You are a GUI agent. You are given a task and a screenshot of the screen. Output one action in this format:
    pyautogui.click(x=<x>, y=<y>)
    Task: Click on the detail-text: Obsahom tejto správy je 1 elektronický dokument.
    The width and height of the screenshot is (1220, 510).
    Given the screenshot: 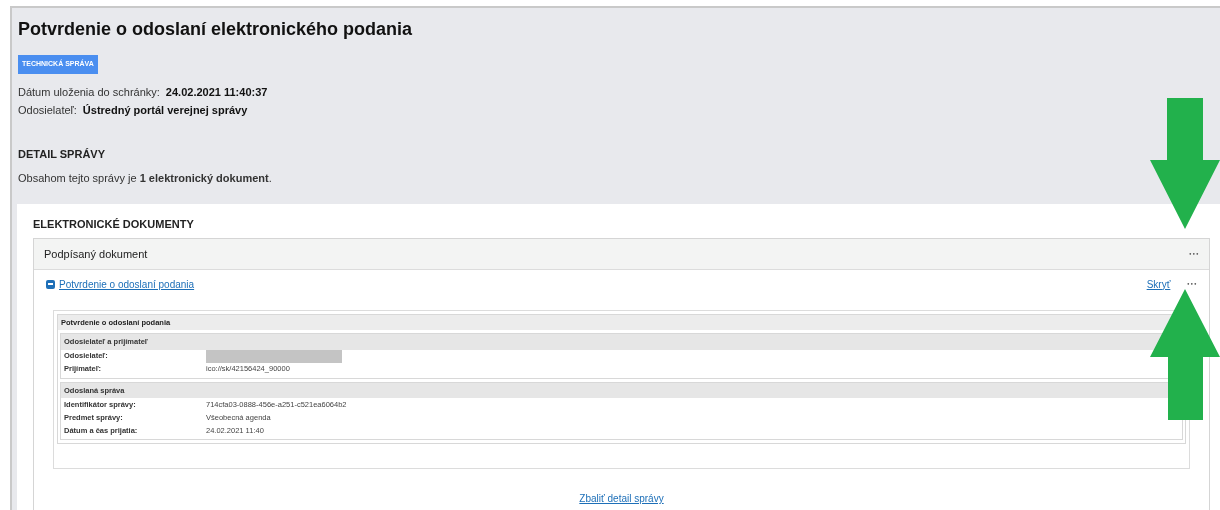 What is the action you would take?
    pyautogui.click(x=145, y=178)
    